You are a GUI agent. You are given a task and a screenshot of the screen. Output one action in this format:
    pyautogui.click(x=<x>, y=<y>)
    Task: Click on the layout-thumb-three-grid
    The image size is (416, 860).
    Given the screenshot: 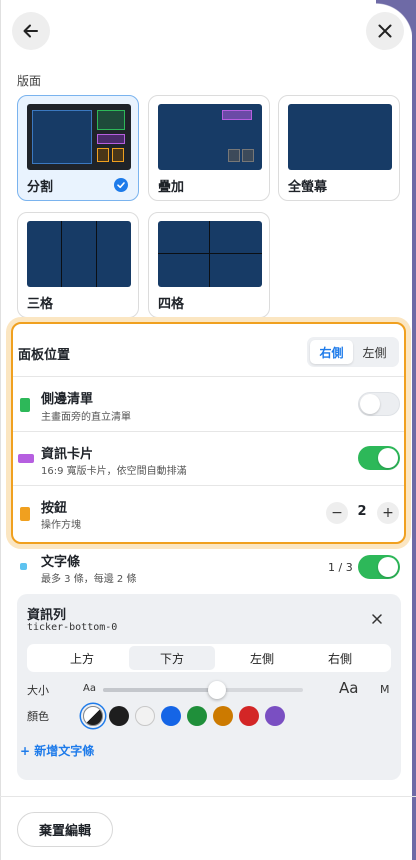 What is the action you would take?
    pyautogui.click(x=79, y=254)
    